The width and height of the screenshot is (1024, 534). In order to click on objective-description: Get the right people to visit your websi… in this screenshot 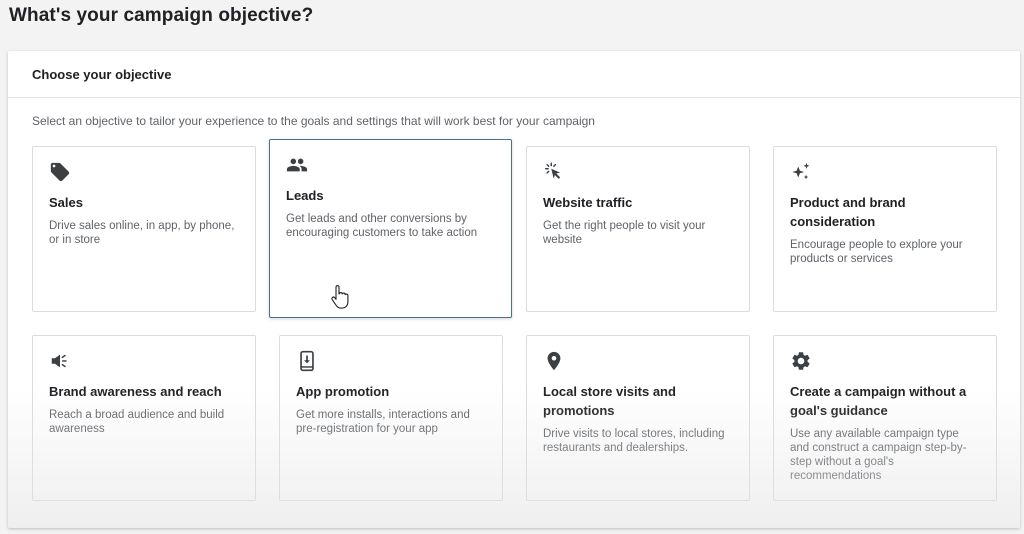, I will do `click(624, 233)`.